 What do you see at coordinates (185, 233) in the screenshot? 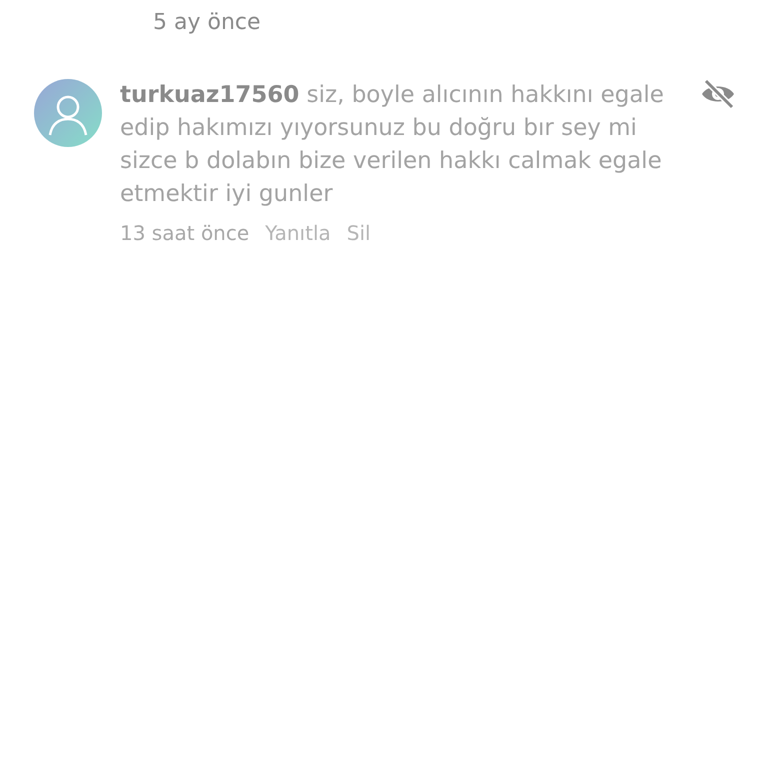
I see `timestamp: 13 saat önce` at bounding box center [185, 233].